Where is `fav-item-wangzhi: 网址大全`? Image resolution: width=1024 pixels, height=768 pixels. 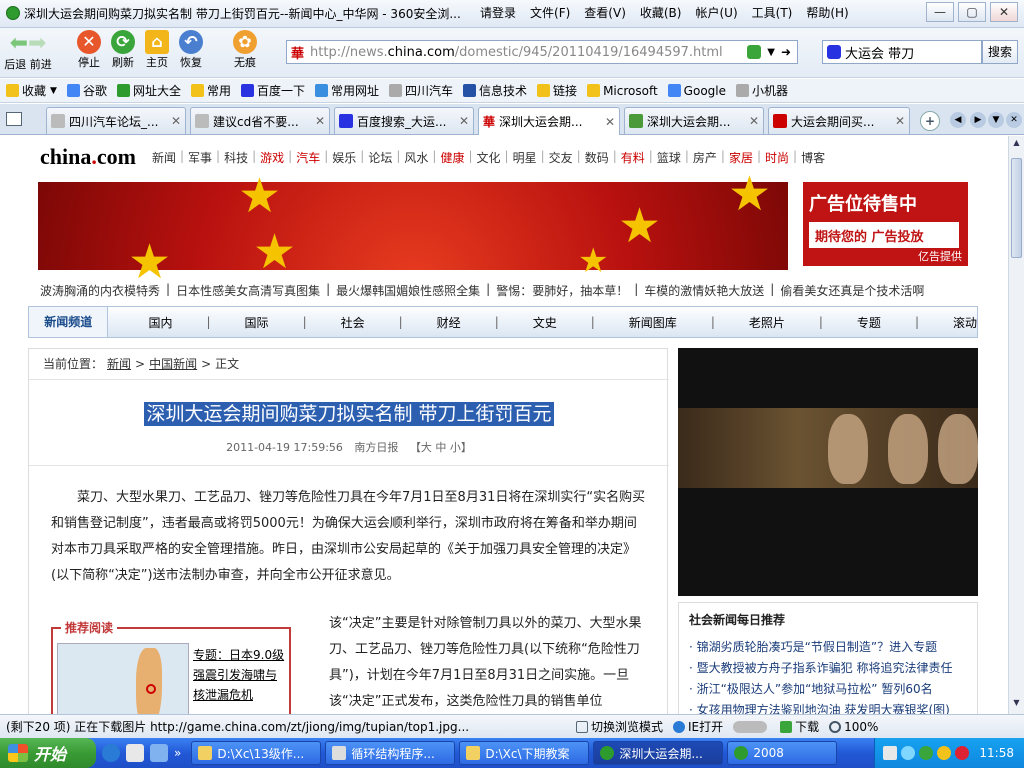
fav-item-wangzhi: 网址大全 is located at coordinates (148, 90).